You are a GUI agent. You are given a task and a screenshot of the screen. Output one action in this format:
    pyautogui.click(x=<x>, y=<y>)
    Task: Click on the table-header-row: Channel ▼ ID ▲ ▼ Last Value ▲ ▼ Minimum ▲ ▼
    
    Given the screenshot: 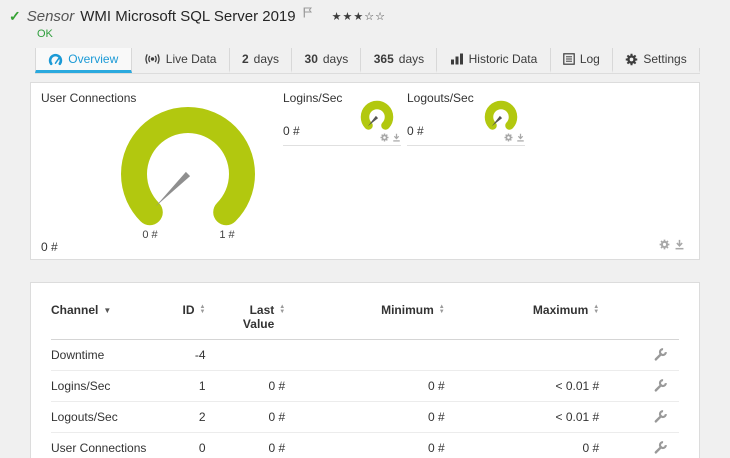 What is the action you would take?
    pyautogui.click(x=365, y=314)
    